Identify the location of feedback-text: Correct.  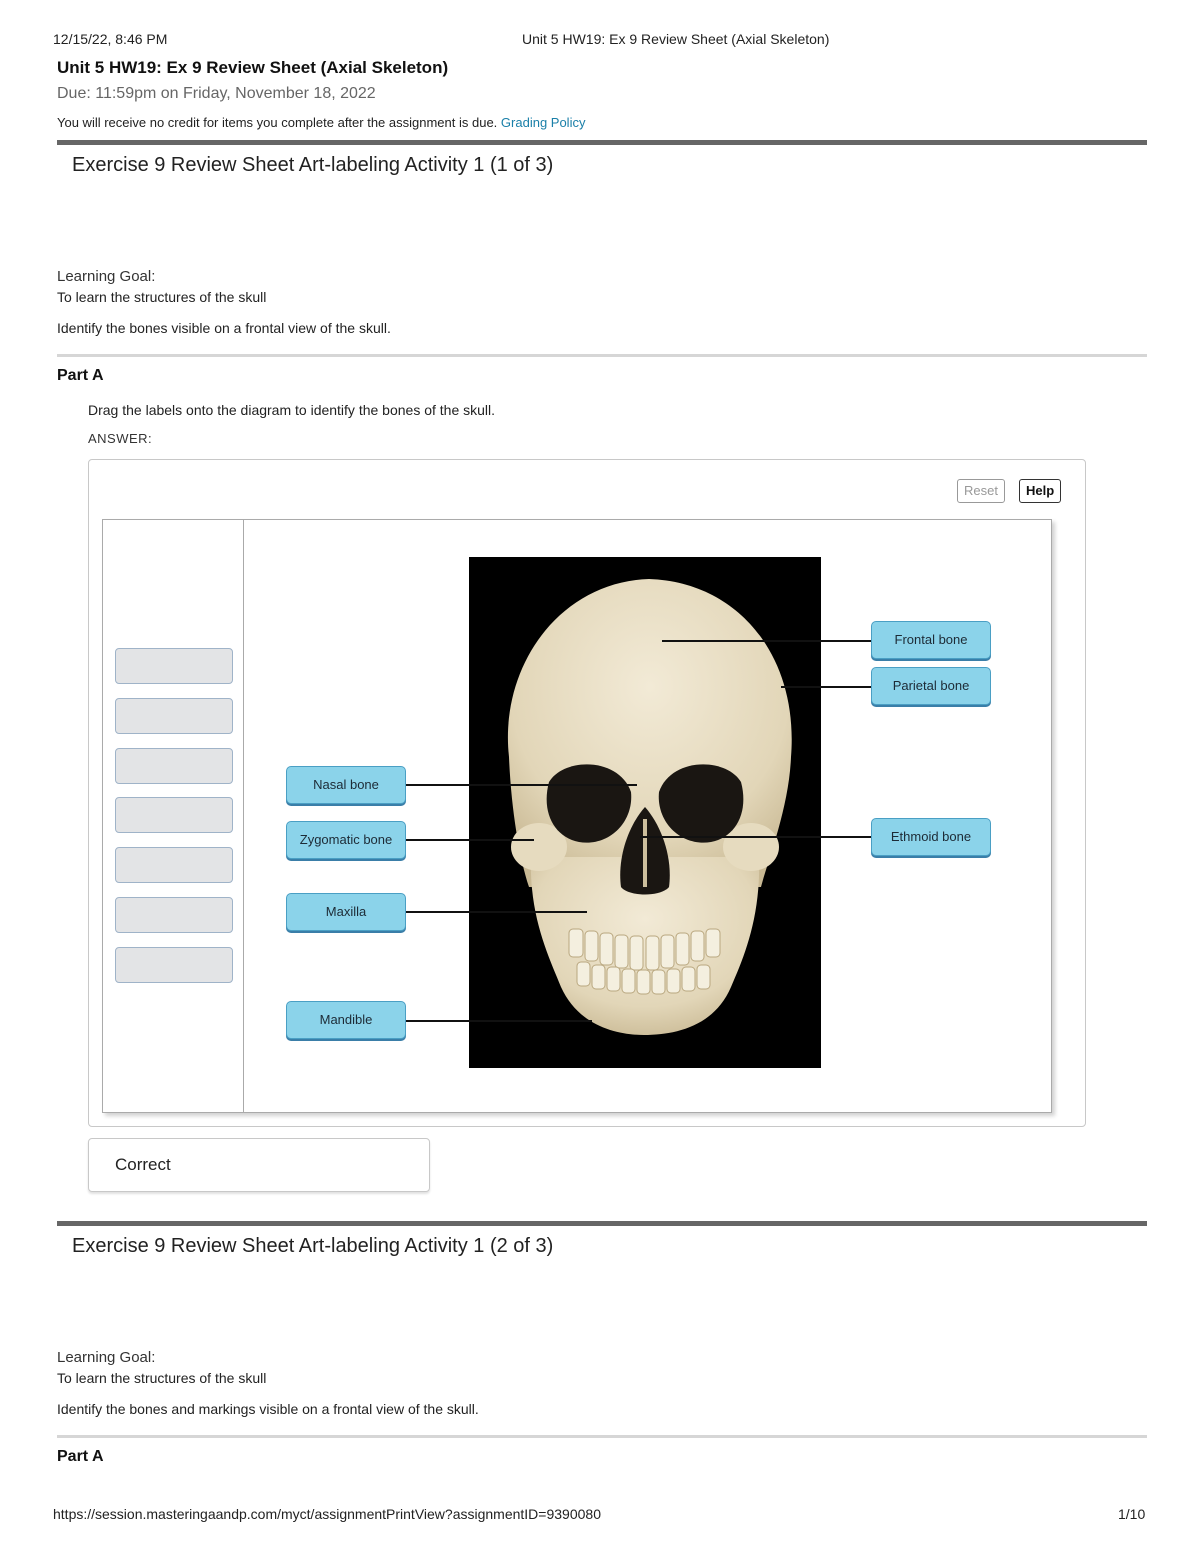
(143, 1164).